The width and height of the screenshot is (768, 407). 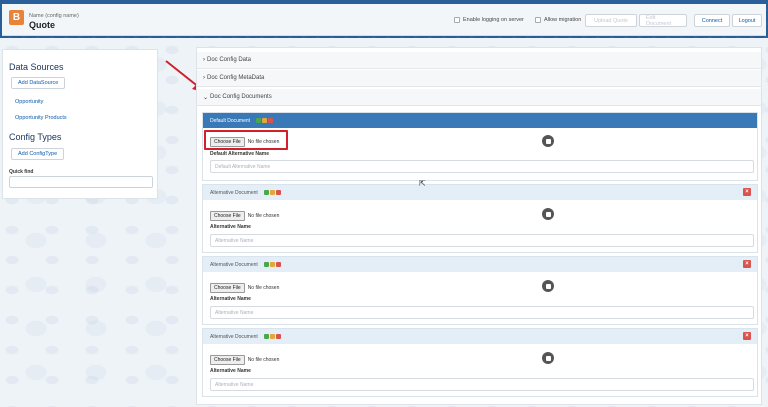 I want to click on section-label: Doc Config MetaData, so click(x=236, y=78).